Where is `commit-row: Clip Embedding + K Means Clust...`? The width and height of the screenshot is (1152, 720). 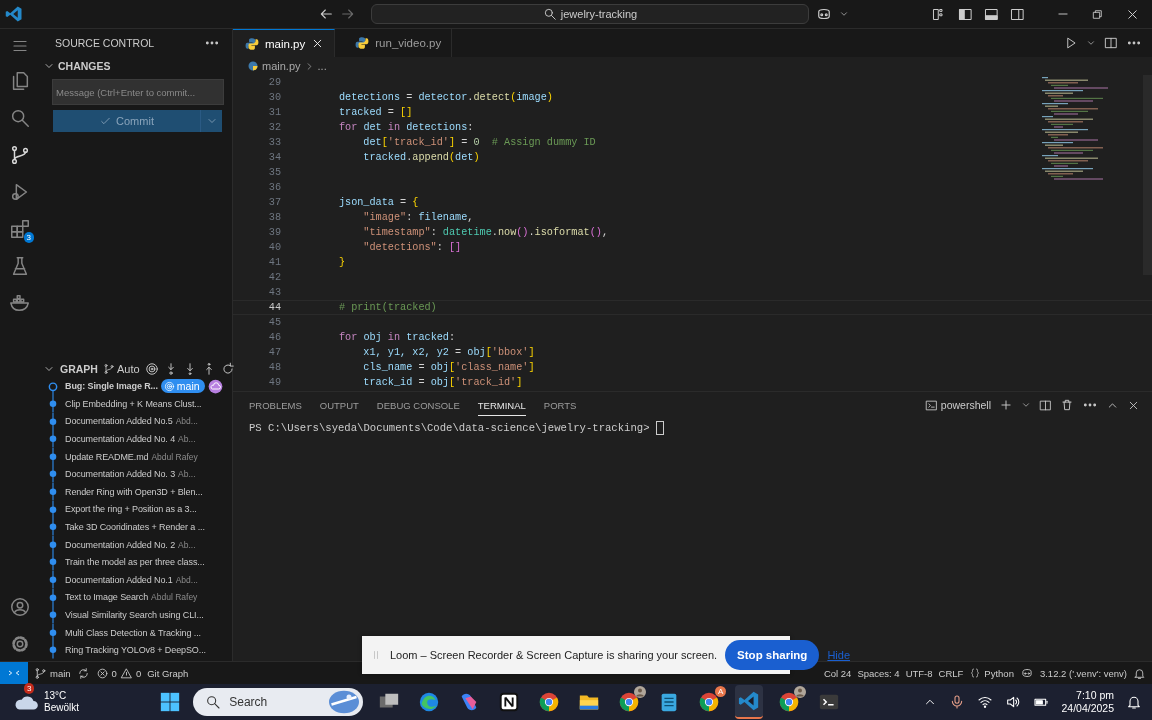 commit-row: Clip Embedding + K Means Clust... is located at coordinates (136, 404).